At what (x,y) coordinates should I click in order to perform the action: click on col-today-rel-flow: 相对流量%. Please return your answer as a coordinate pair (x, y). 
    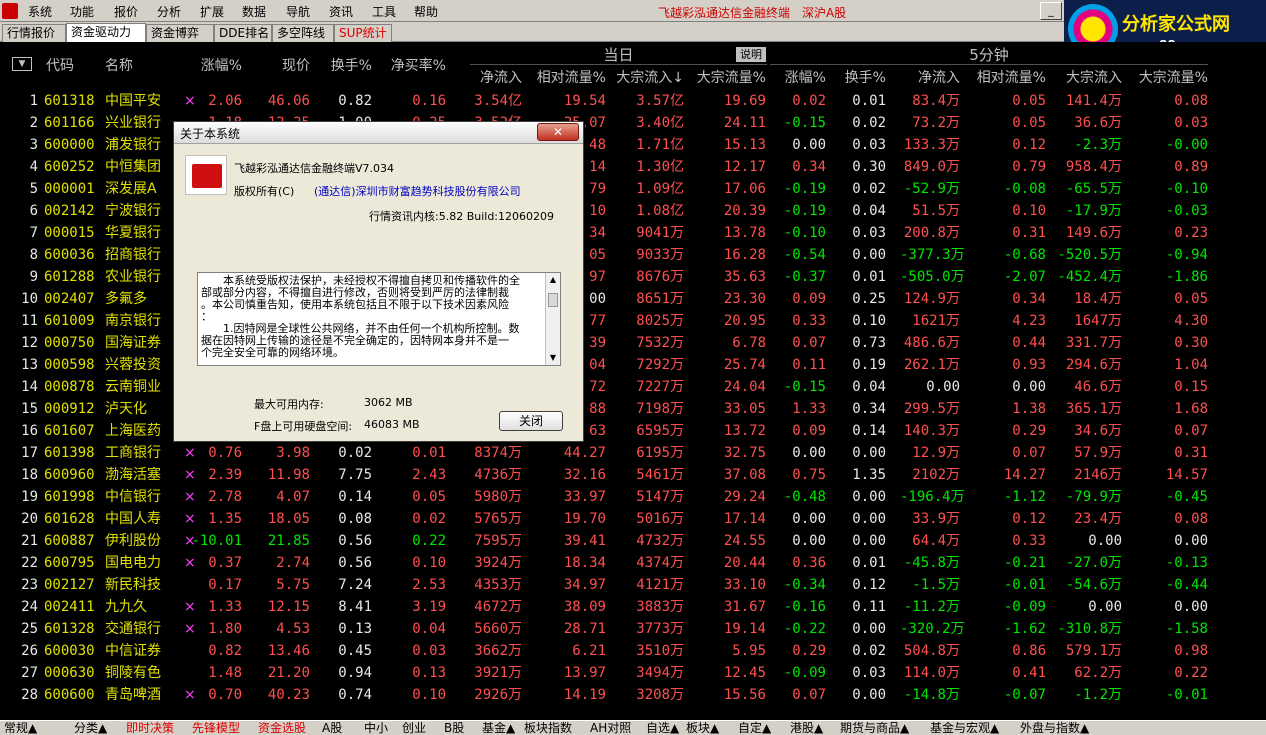
    Looking at the image, I should click on (566, 77).